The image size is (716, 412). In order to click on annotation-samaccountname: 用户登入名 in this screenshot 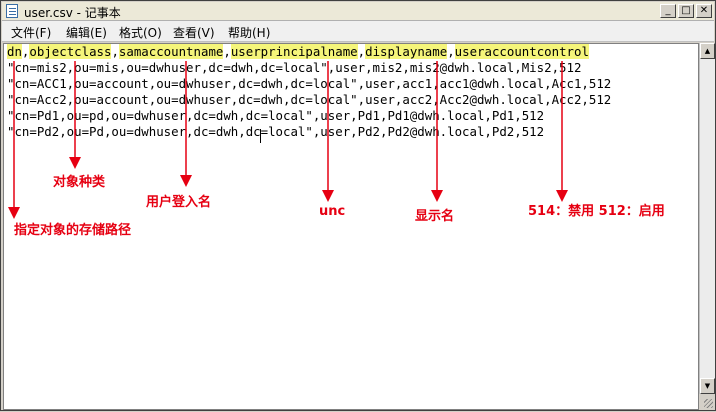, I will do `click(179, 202)`.